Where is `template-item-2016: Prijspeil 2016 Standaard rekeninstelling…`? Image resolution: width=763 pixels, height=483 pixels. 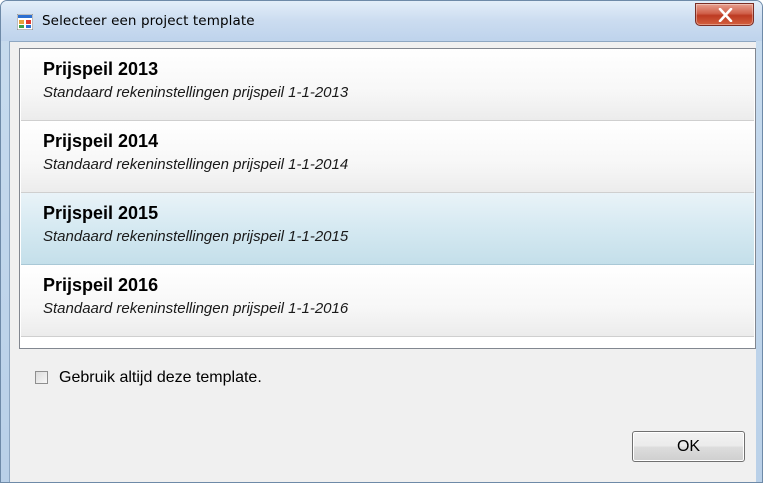 template-item-2016: Prijspeil 2016 Standaard rekeninstelling… is located at coordinates (387, 301).